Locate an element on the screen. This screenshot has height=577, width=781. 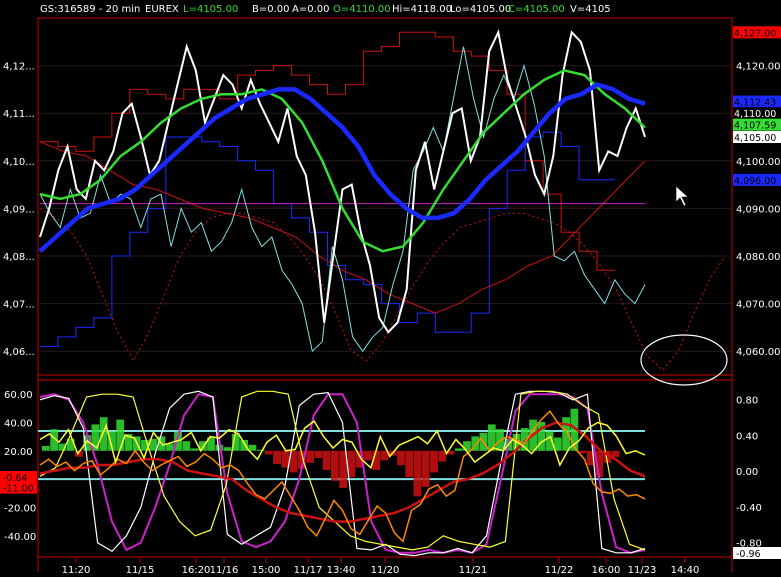
price-label: 4,107.59 is located at coordinates (757, 125).